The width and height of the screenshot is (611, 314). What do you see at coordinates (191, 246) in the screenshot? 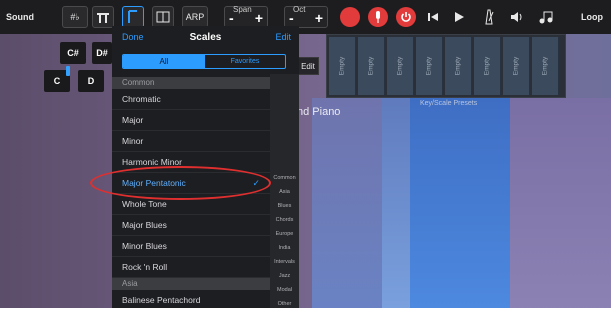
I see `list-item: Minor Blues` at bounding box center [191, 246].